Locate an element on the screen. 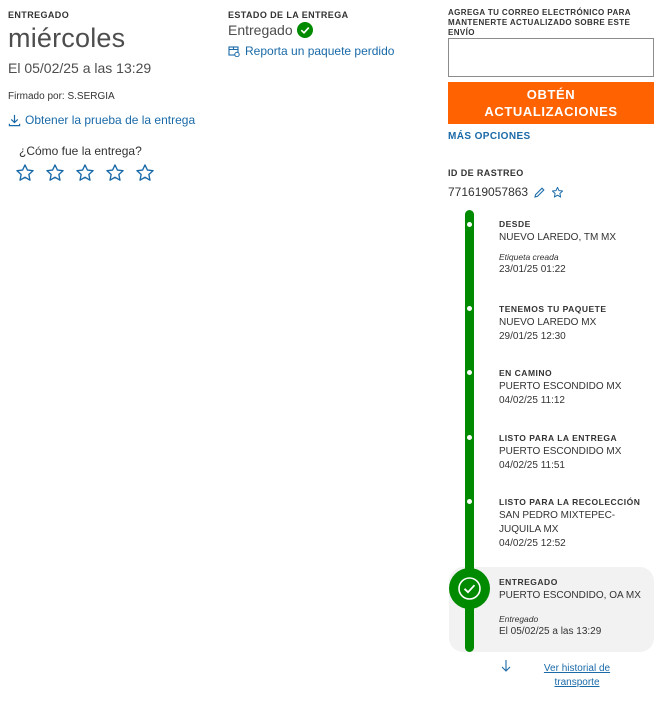  delivery-status: Entregado is located at coordinates (270, 30).